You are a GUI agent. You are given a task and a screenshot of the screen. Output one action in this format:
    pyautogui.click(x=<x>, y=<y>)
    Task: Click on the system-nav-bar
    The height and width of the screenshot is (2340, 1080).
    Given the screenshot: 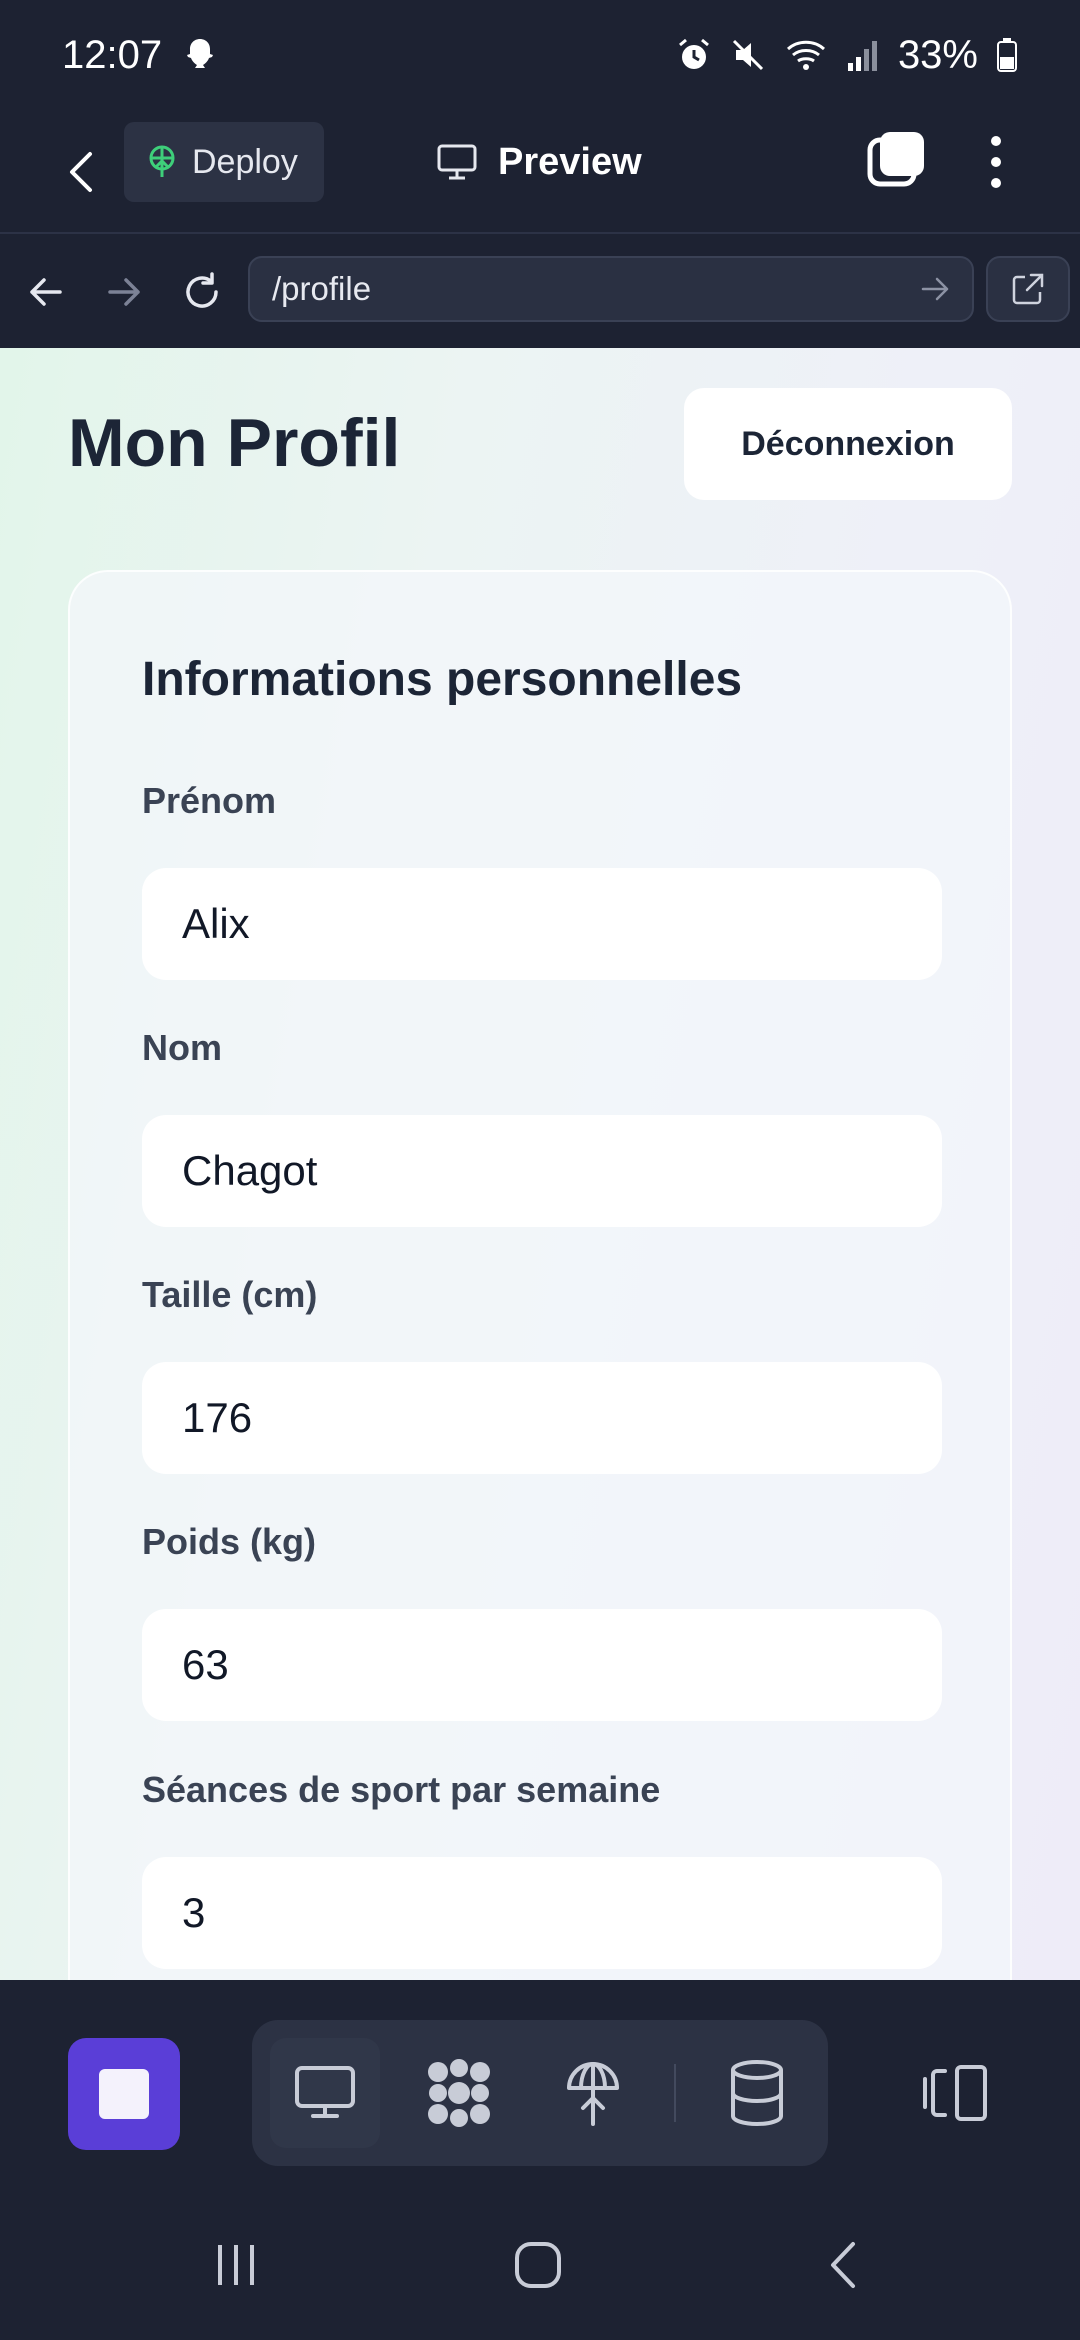 What is the action you would take?
    pyautogui.click(x=540, y=2265)
    